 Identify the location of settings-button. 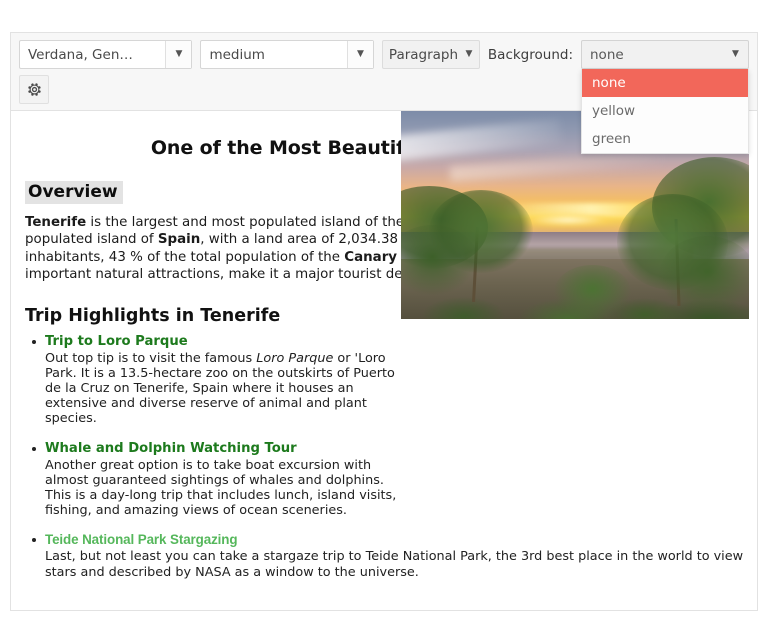
(34, 89).